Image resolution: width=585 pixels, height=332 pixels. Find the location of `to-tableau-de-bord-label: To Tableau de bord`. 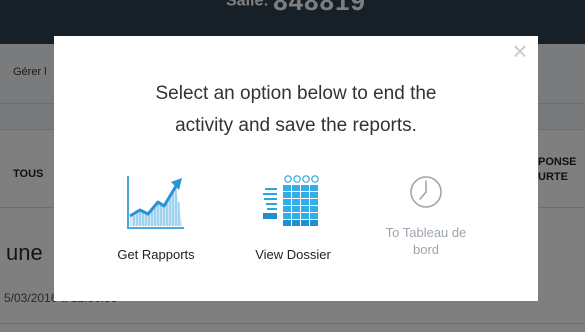

to-tableau-de-bord-label: To Tableau de bord is located at coordinates (426, 241).